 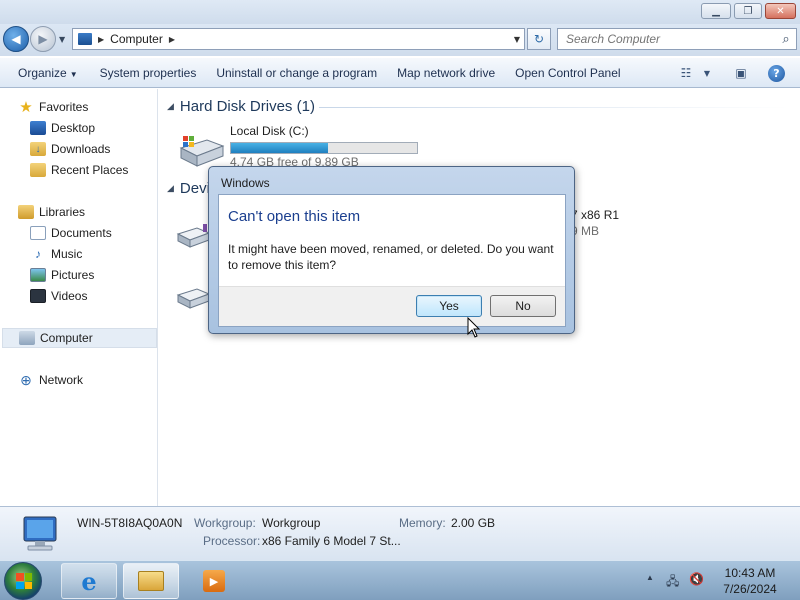 What do you see at coordinates (750, 581) in the screenshot?
I see `clock: 10:43 AM 7/26/2024` at bounding box center [750, 581].